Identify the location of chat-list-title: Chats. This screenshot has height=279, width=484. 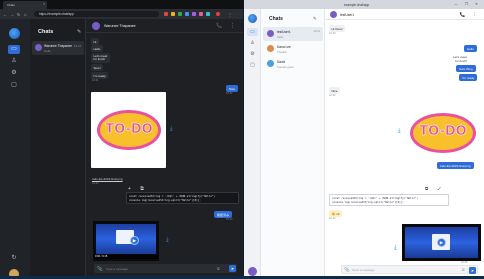
(46, 32).